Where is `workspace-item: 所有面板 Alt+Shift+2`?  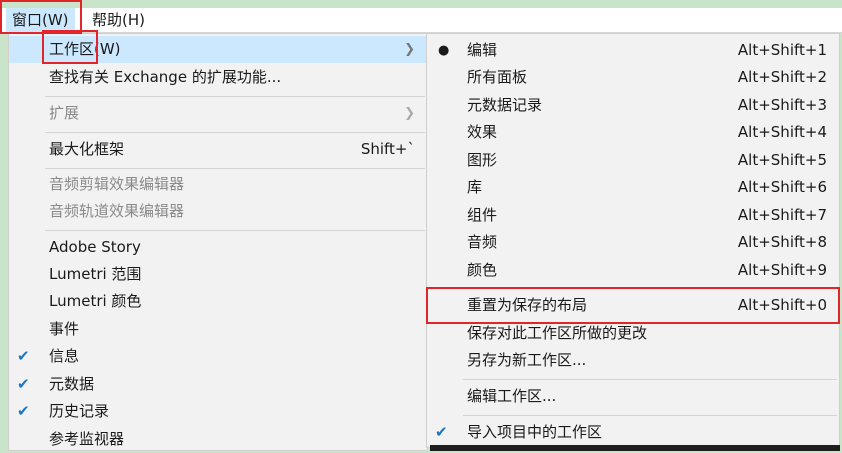 workspace-item: 所有面板 Alt+Shift+2 is located at coordinates (633, 77).